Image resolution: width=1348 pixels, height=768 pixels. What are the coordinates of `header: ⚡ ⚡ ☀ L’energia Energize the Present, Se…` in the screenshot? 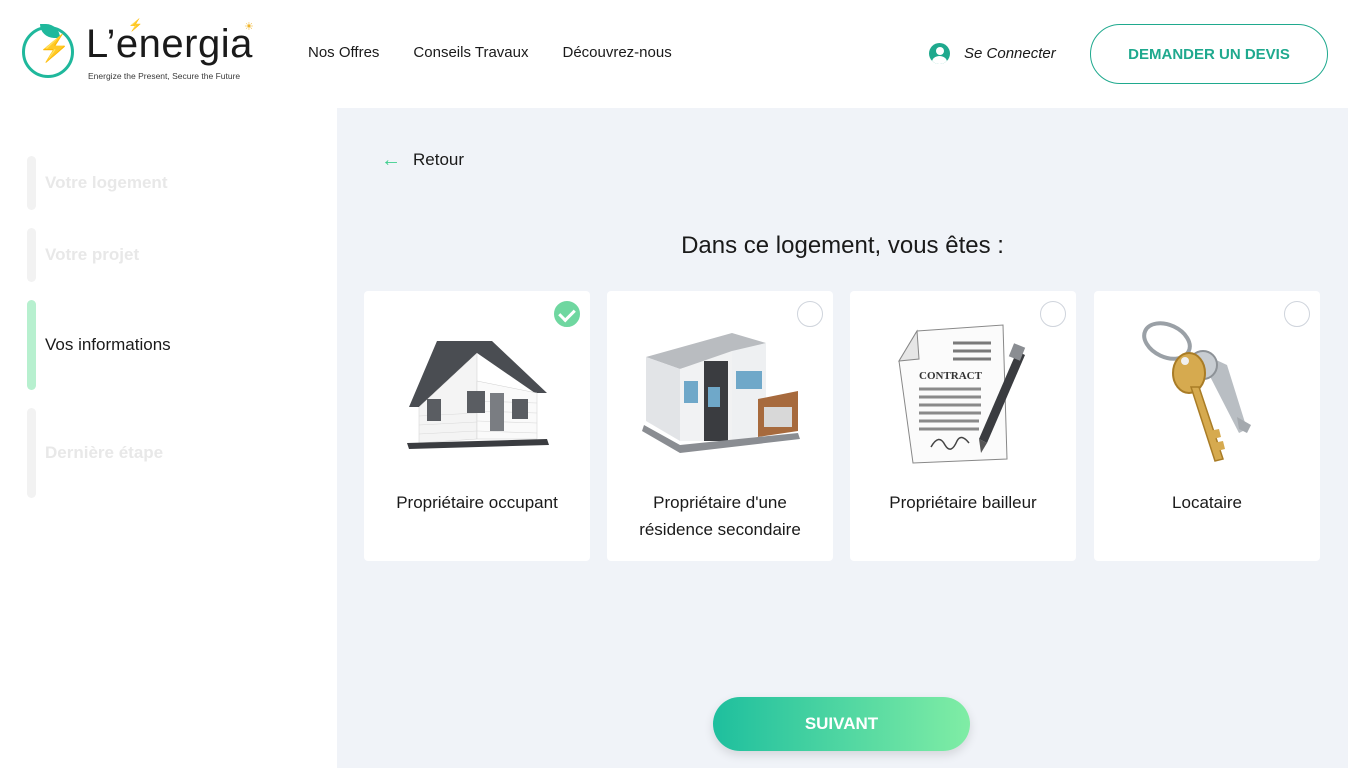 It's located at (674, 54).